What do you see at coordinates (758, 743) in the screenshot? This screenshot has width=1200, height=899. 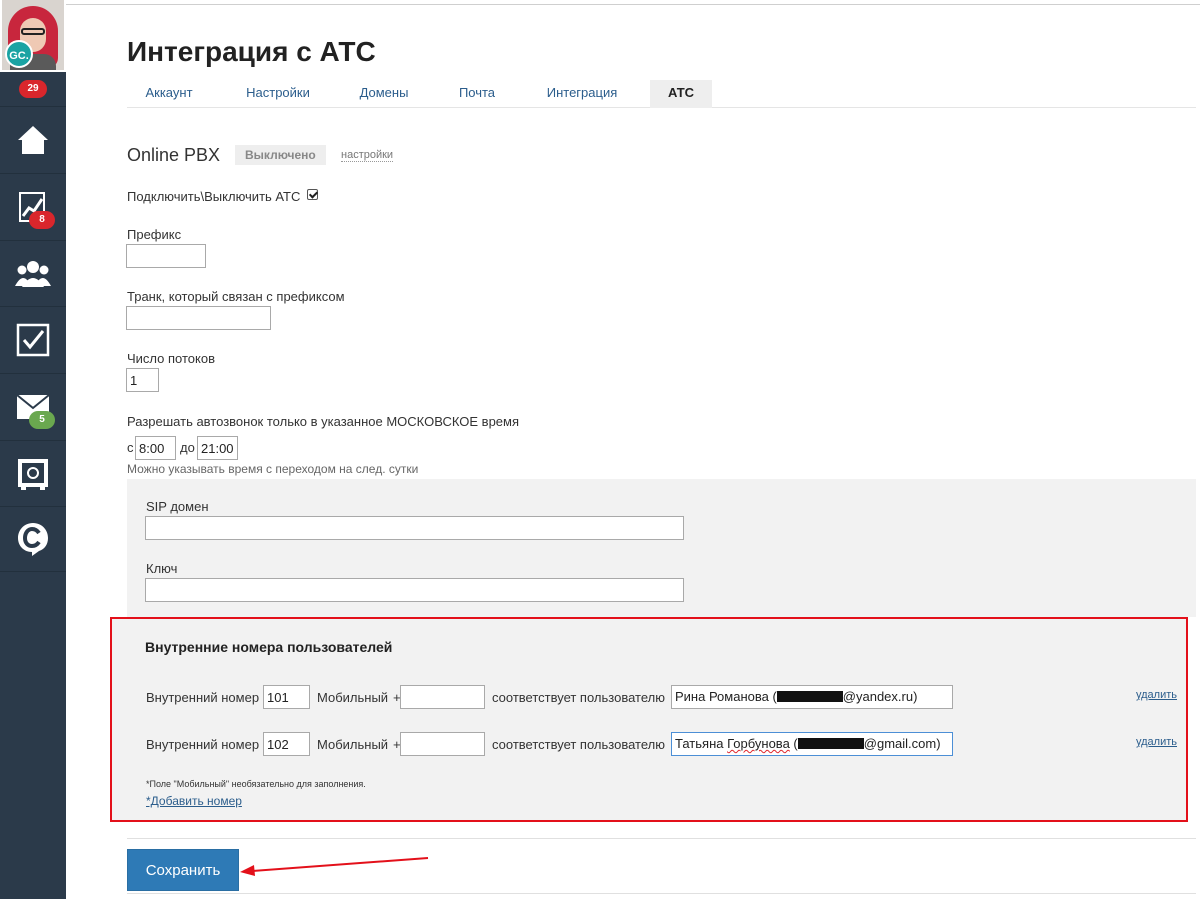 I see `user-last-name-2: Горбунова` at bounding box center [758, 743].